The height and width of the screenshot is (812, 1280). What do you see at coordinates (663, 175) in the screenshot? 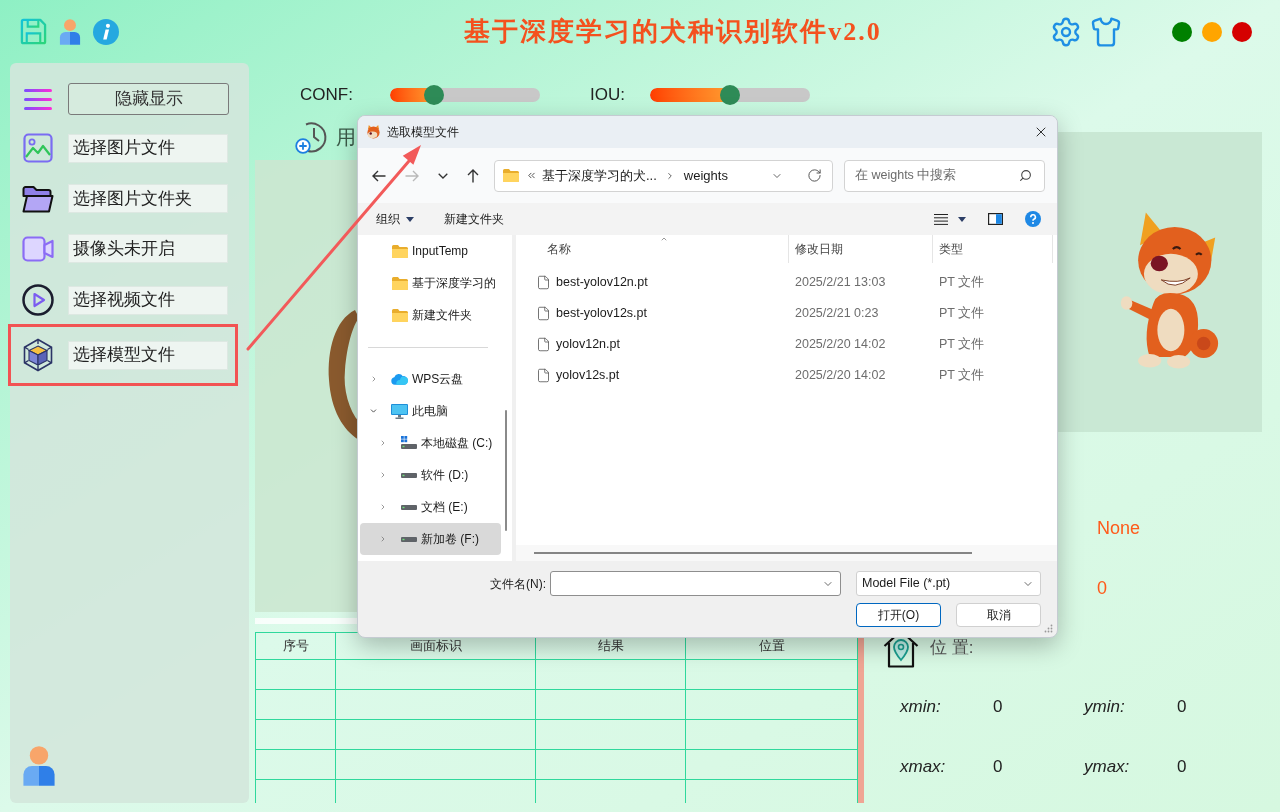
I see `address-bar: 基于深度学习的犬... weights` at bounding box center [663, 175].